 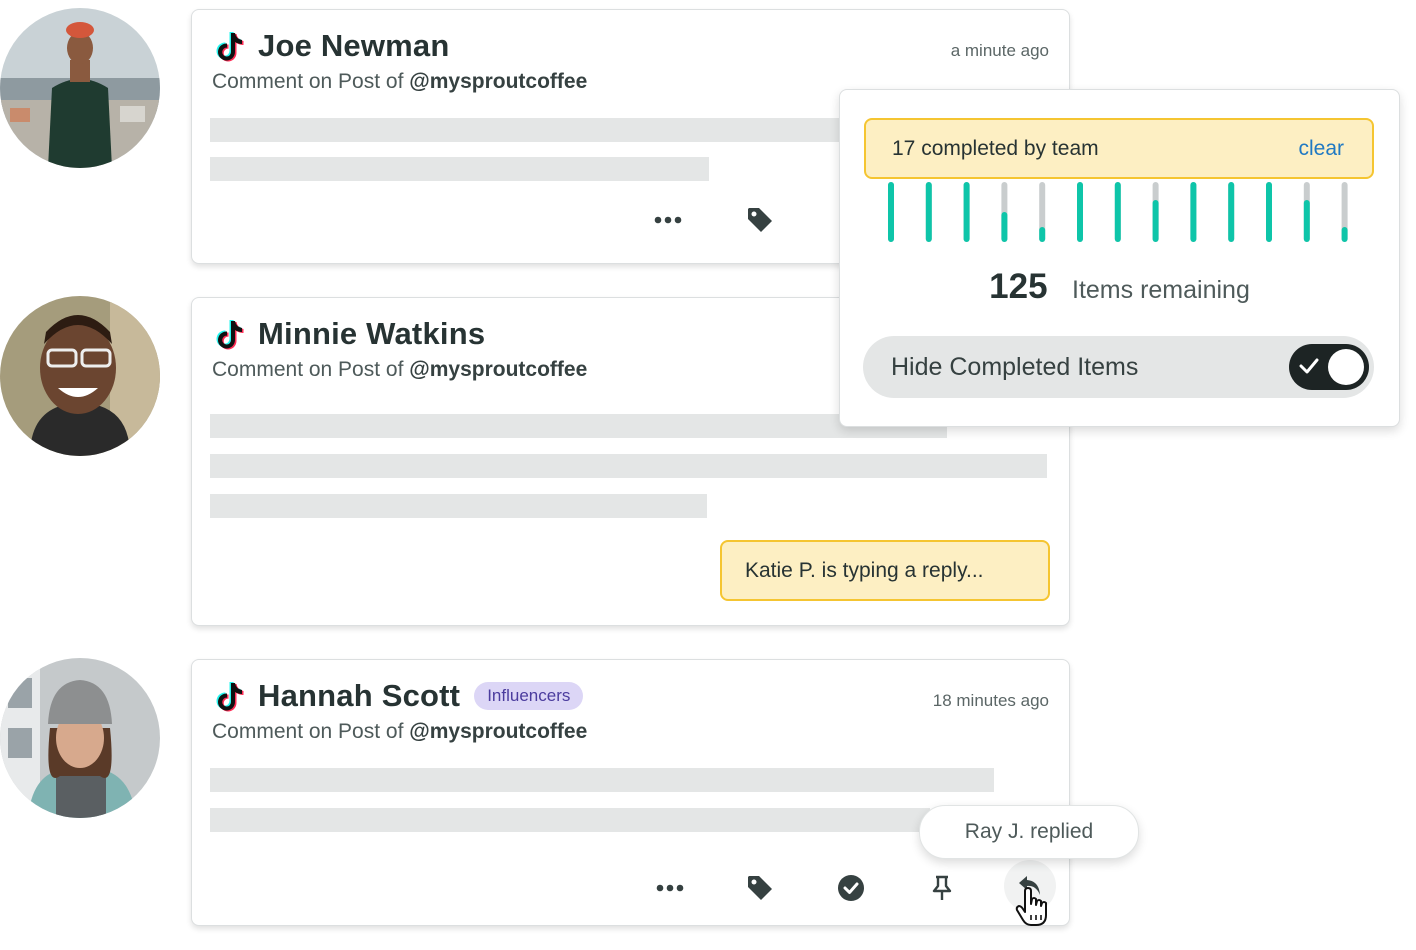 What do you see at coordinates (359, 695) in the screenshot?
I see `author-name: Hannah Scott` at bounding box center [359, 695].